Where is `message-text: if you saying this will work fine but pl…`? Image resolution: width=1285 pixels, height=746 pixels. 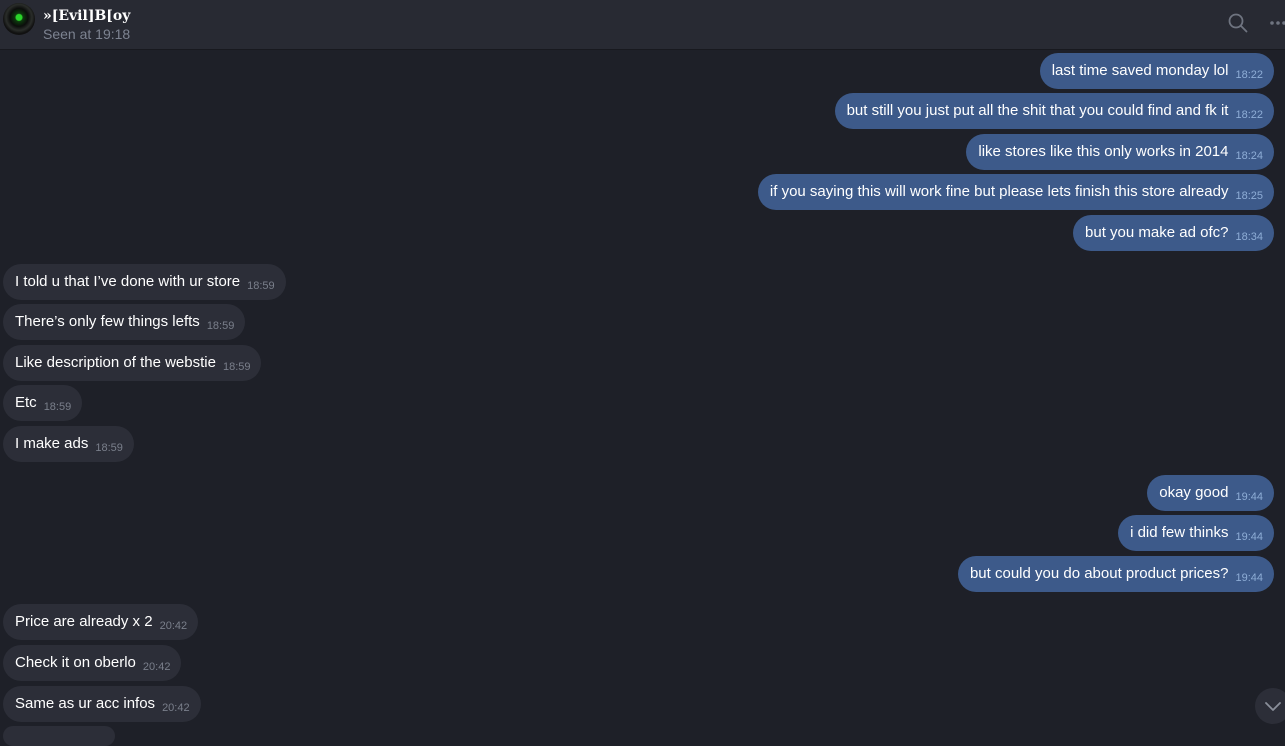 message-text: if you saying this will work fine but pl… is located at coordinates (999, 191).